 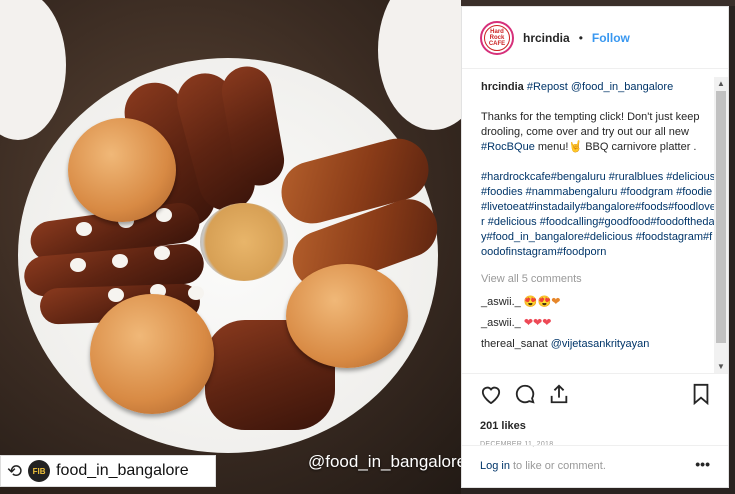 I want to click on view-all-comments-link: View all 5 comments, so click(x=598, y=279).